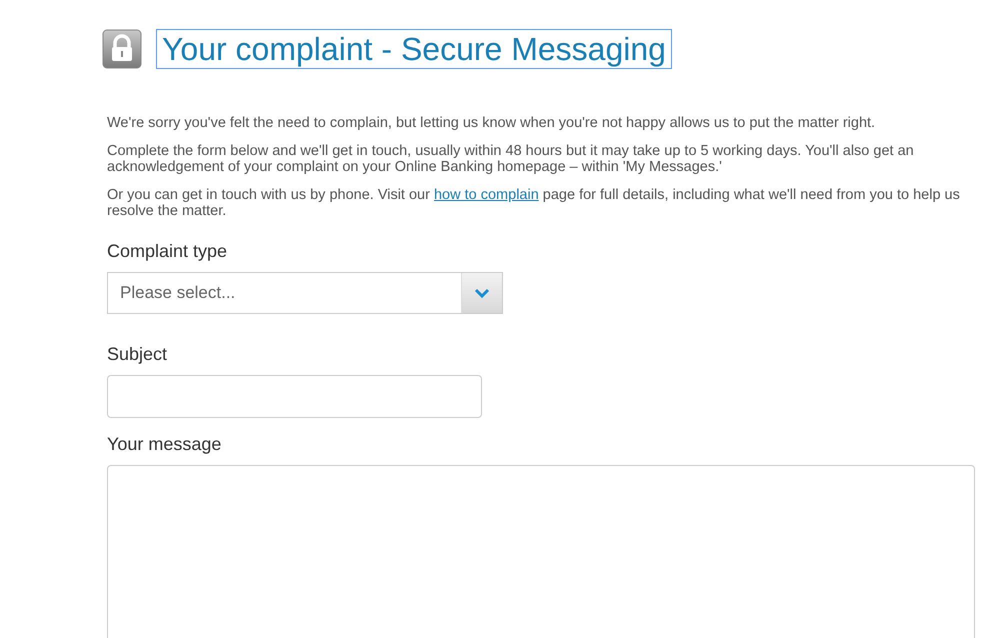  I want to click on field-label: Complaint type, so click(167, 251).